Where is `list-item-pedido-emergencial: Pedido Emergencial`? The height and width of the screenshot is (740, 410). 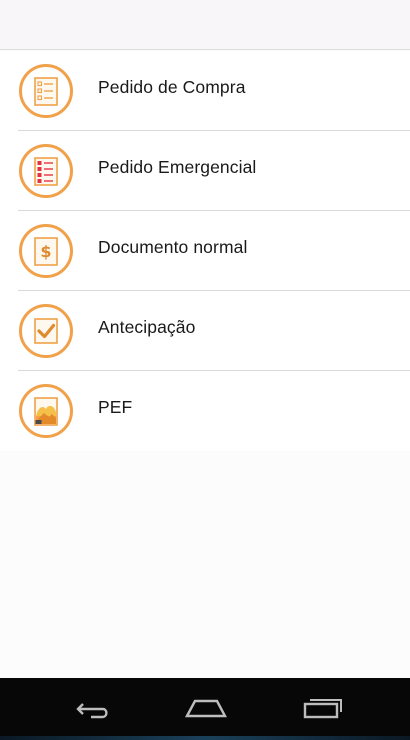
list-item-pedido-emergencial: Pedido Emergencial is located at coordinates (205, 171).